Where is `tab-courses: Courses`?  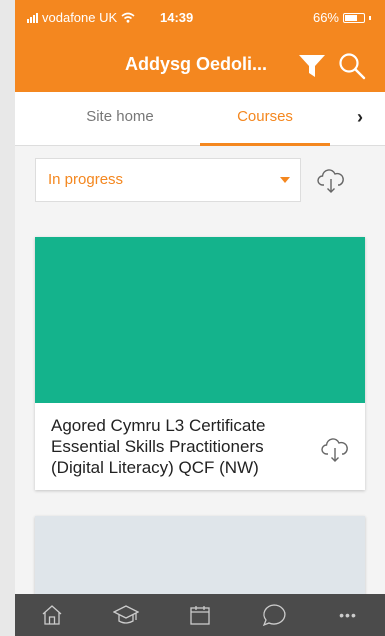
tab-courses: Courses is located at coordinates (265, 119).